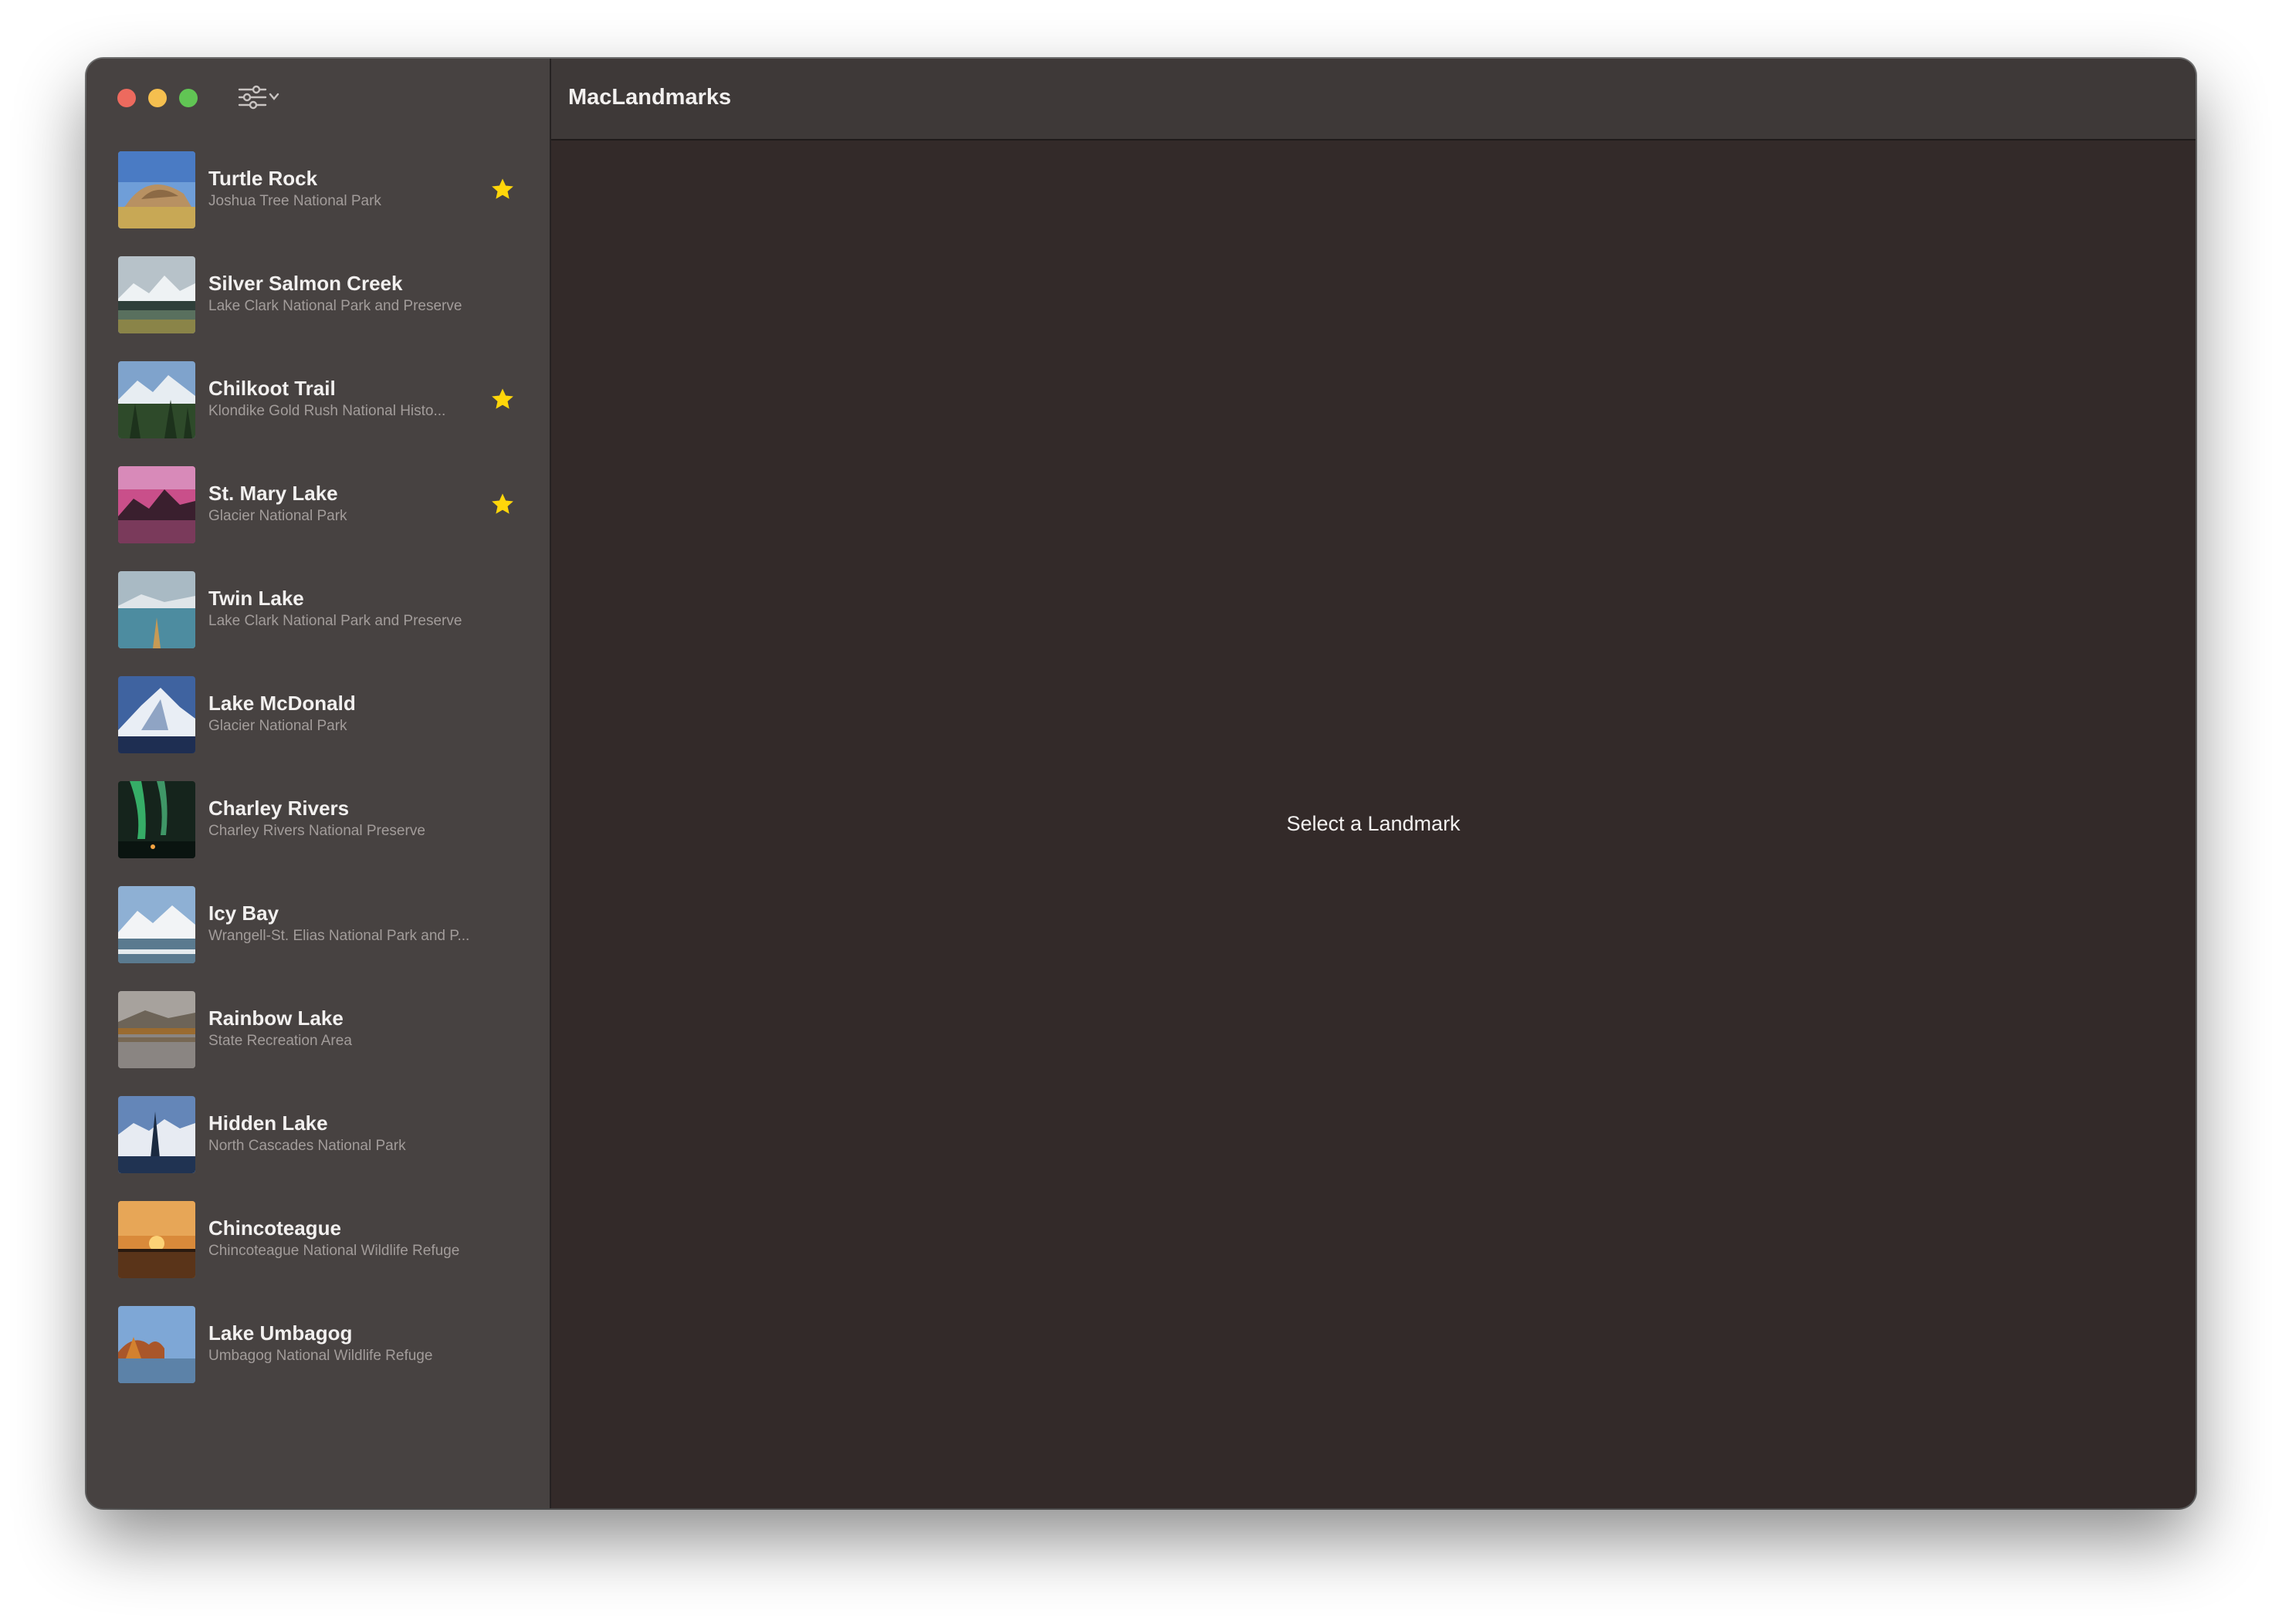 The image size is (2282, 1624). Describe the element at coordinates (256, 599) in the screenshot. I see `landmark-name: Twin Lake` at that location.